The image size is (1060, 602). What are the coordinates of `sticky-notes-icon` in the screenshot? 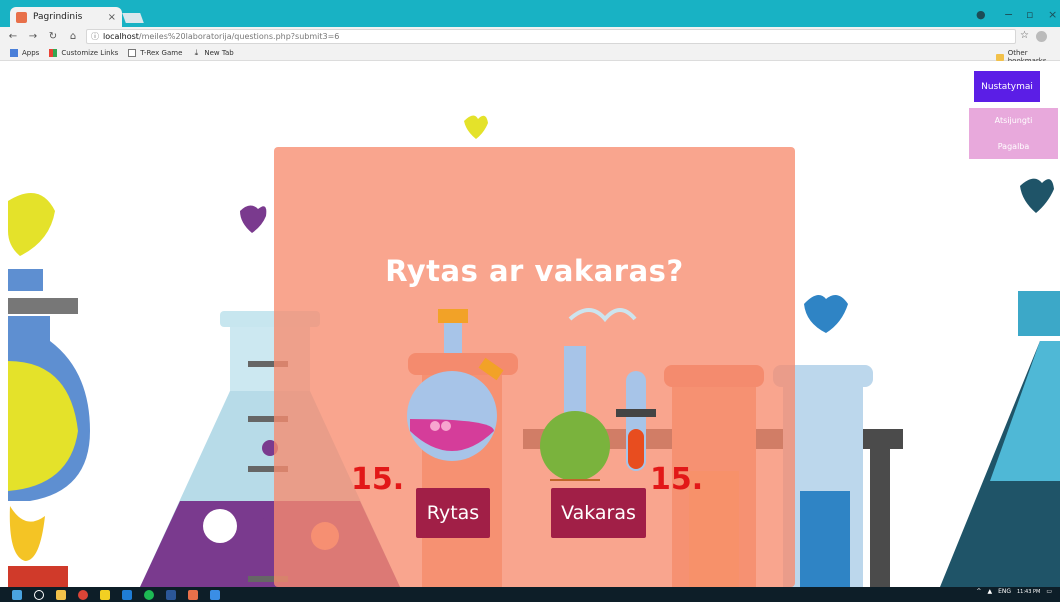 It's located at (105, 594).